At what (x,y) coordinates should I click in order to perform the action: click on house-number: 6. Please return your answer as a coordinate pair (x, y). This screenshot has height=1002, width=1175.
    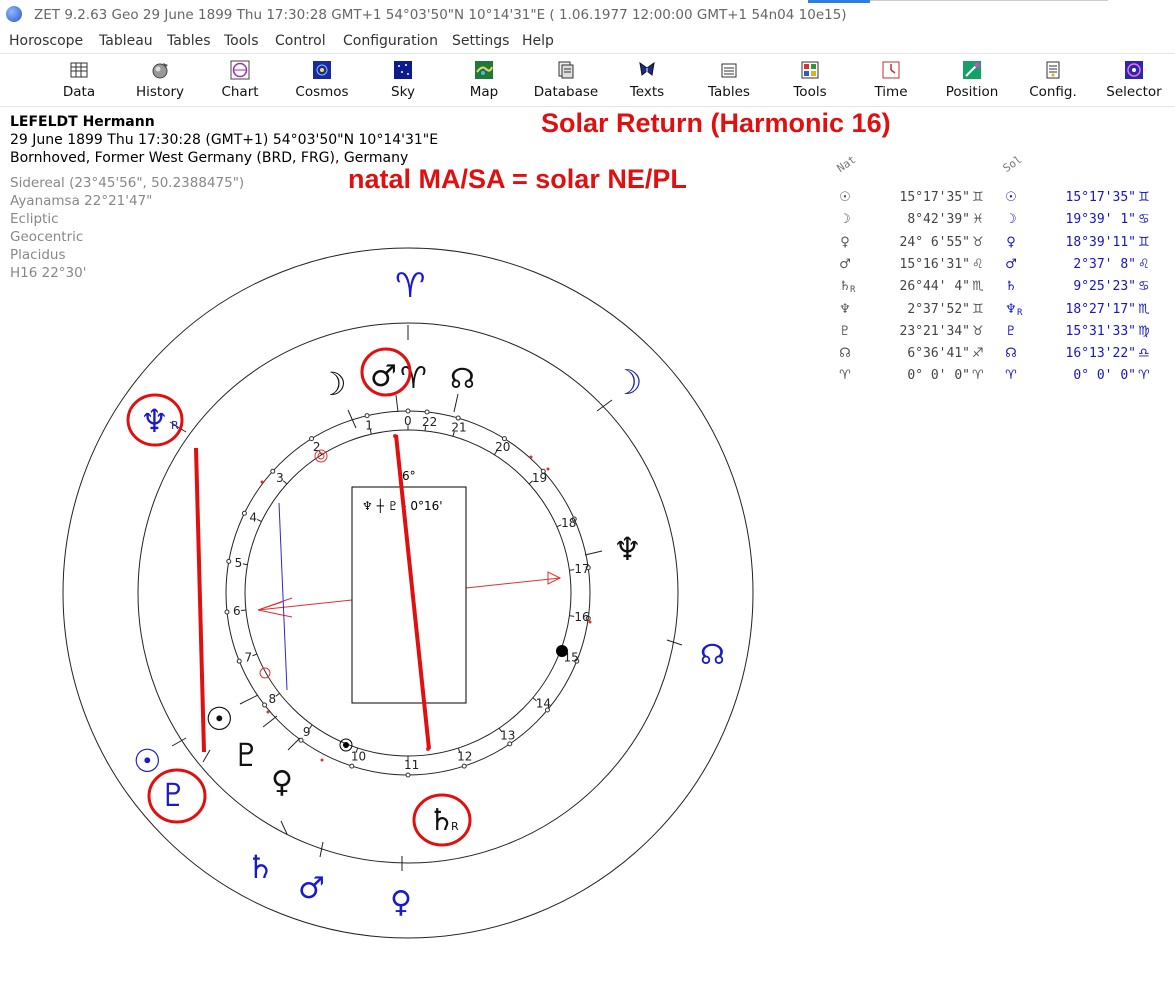
    Looking at the image, I should click on (237, 611).